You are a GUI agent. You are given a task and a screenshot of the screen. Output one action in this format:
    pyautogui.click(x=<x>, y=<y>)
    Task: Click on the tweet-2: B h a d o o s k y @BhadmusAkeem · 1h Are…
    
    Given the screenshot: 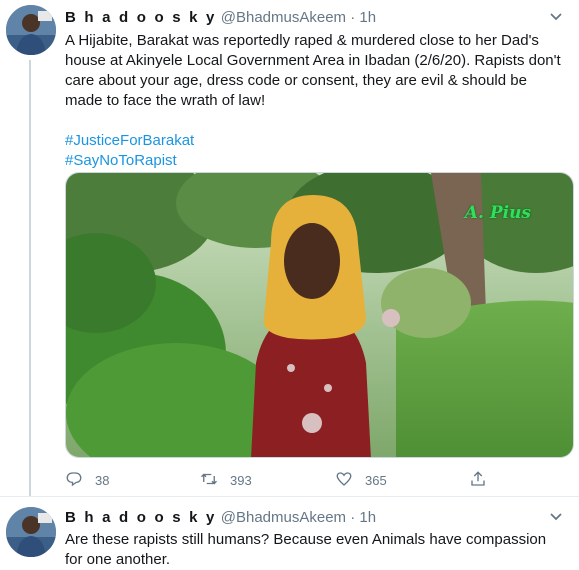 What is the action you would take?
    pyautogui.click(x=289, y=533)
    